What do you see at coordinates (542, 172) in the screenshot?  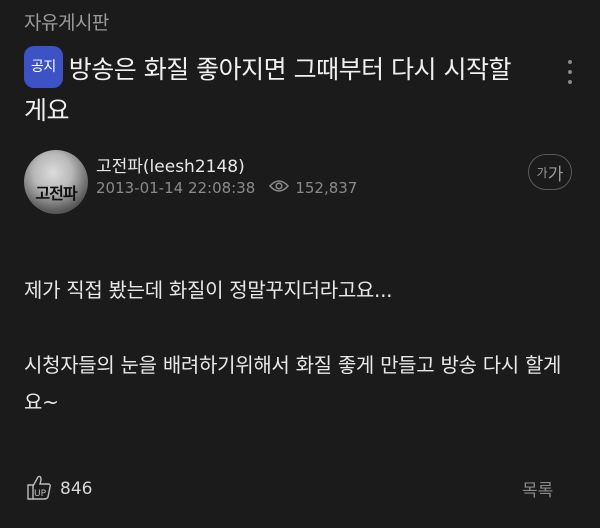 I see `font-size-small-glyph: 가` at bounding box center [542, 172].